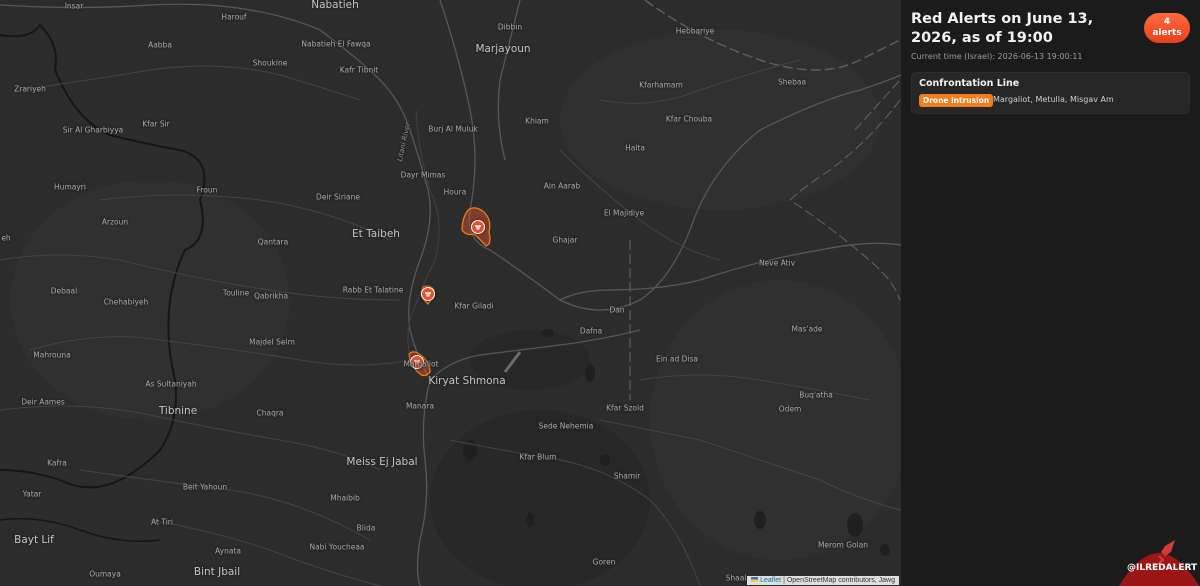  What do you see at coordinates (1053, 99) in the screenshot?
I see `alert-cities: Margaliot, Metulla, Misgav Am` at bounding box center [1053, 99].